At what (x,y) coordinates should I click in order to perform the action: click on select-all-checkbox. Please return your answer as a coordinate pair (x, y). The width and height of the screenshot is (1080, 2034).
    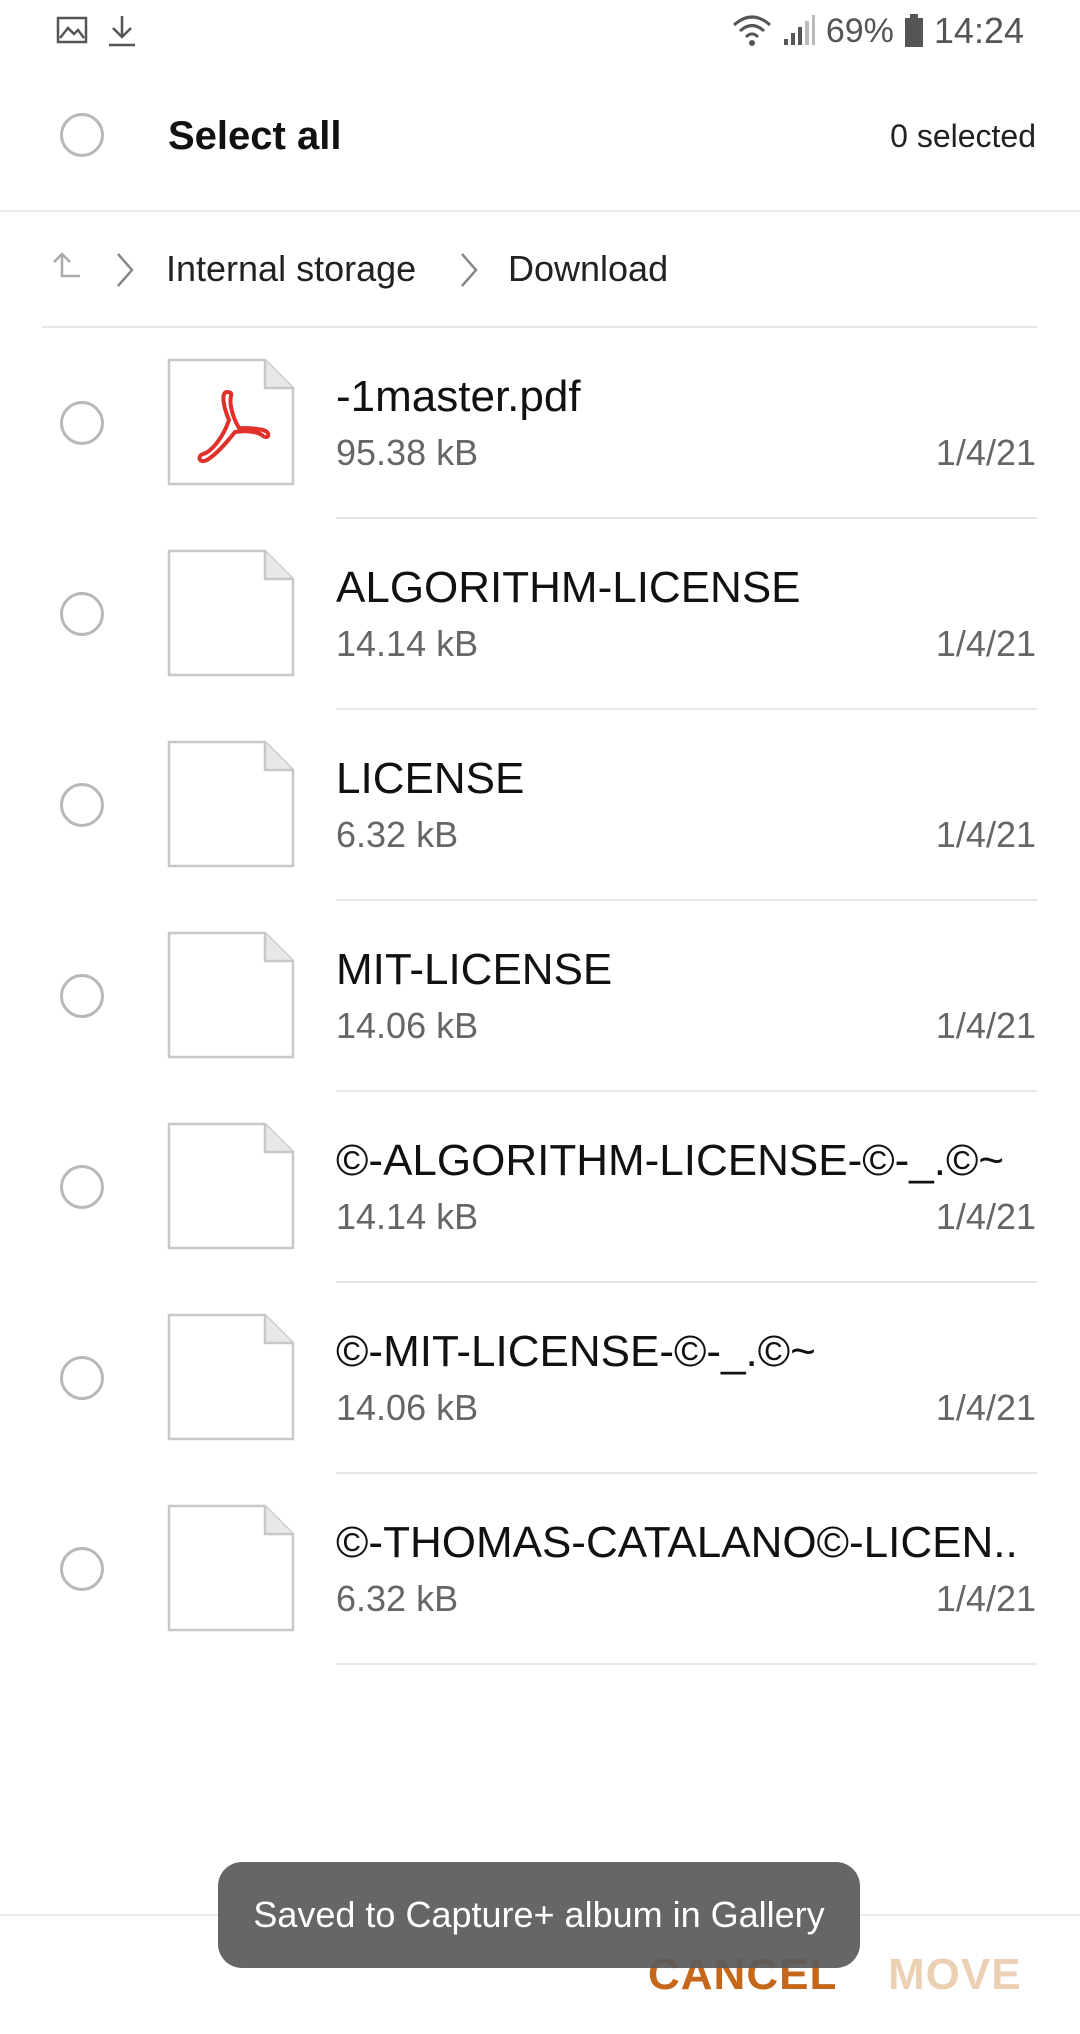
    Looking at the image, I should click on (82, 135).